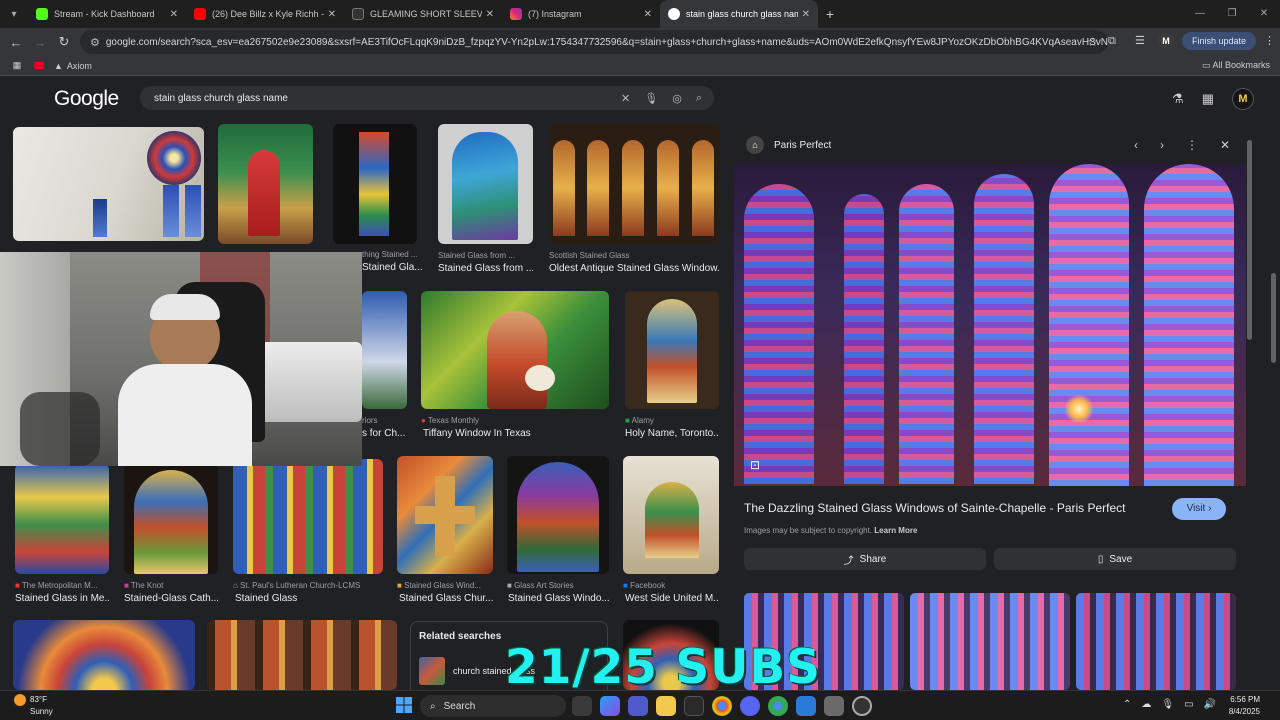 This screenshot has height=720, width=1280. What do you see at coordinates (309, 598) in the screenshot?
I see `result-caption: Stained Glass` at bounding box center [309, 598].